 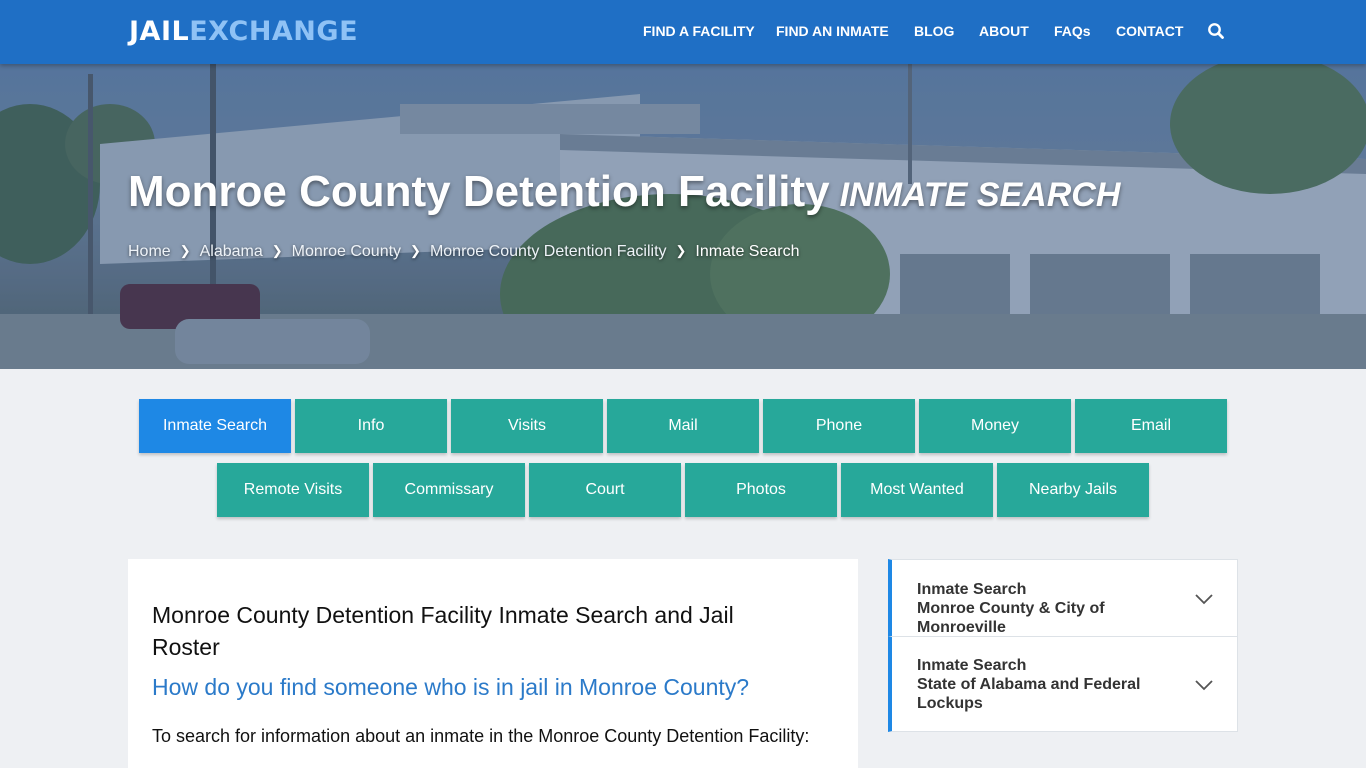 What do you see at coordinates (274, 31) in the screenshot?
I see `logo-text-exchange: EXCHANGE` at bounding box center [274, 31].